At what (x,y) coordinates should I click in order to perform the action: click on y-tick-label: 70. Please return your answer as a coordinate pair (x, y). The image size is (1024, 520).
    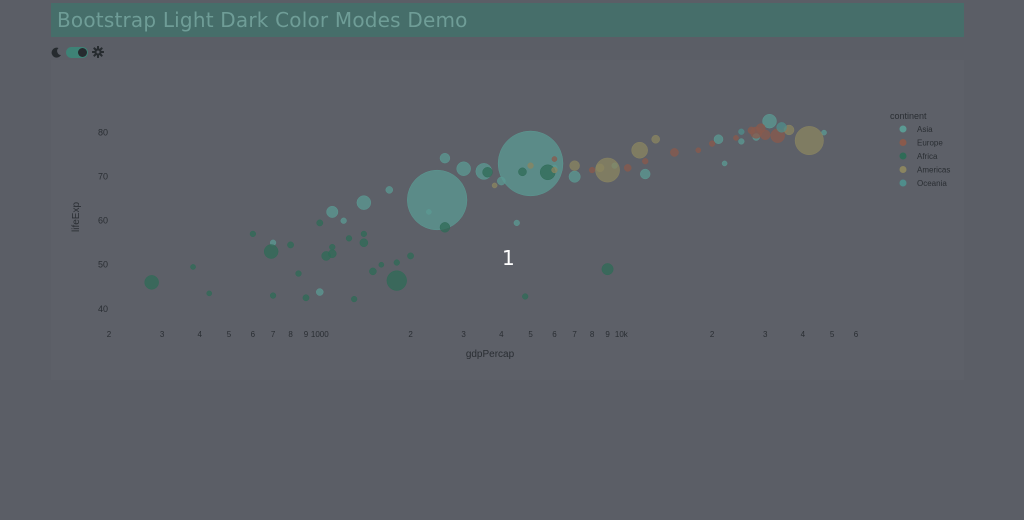
    Looking at the image, I should click on (103, 177).